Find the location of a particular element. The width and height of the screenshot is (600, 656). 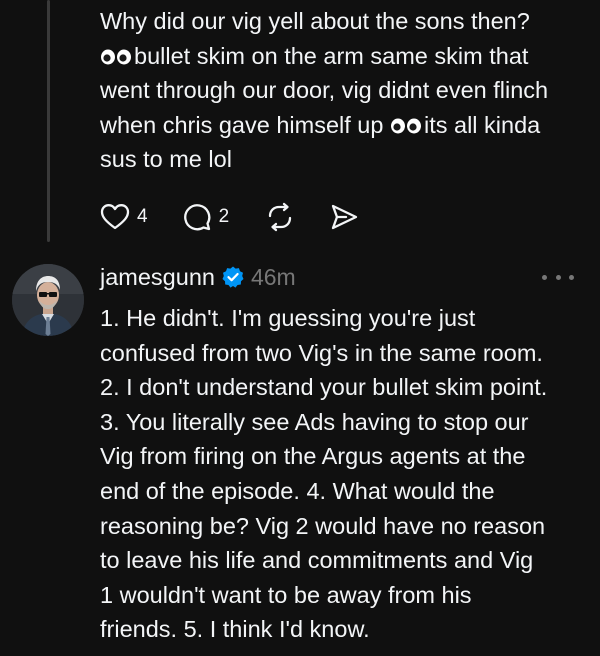

reply-button: 2 is located at coordinates (206, 217).